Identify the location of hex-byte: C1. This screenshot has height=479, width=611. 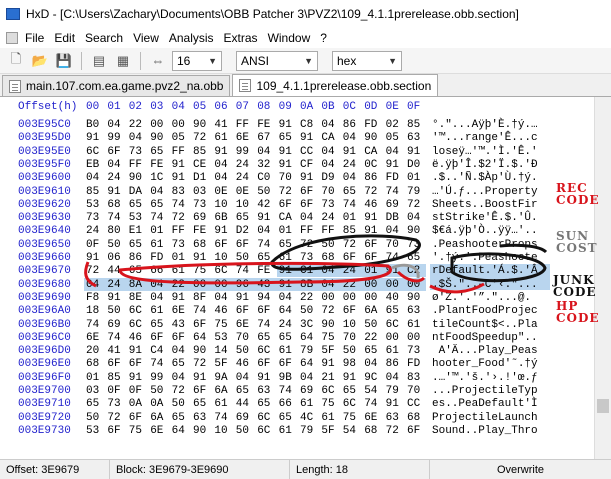
(306, 271).